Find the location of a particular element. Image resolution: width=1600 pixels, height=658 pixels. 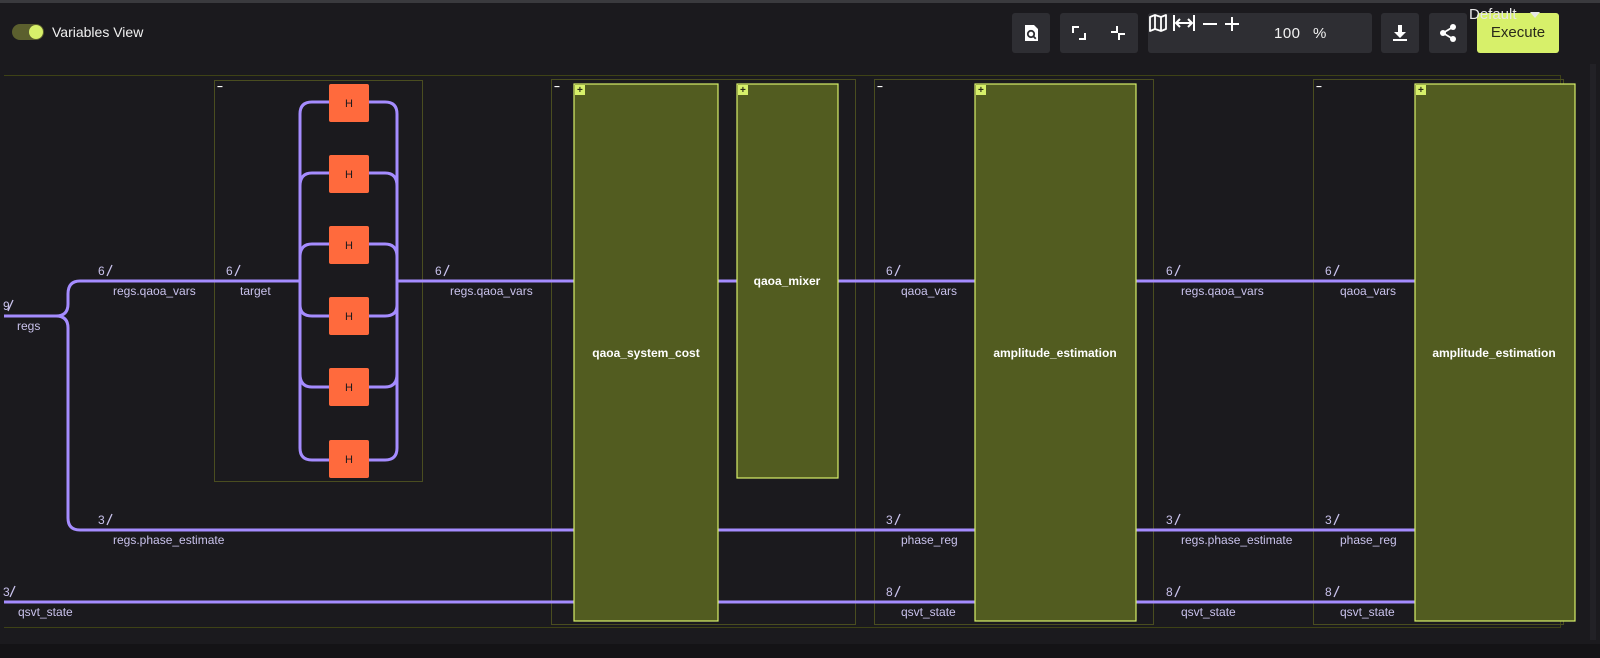

qaoa-vars-out-count: 6 is located at coordinates (438, 271).